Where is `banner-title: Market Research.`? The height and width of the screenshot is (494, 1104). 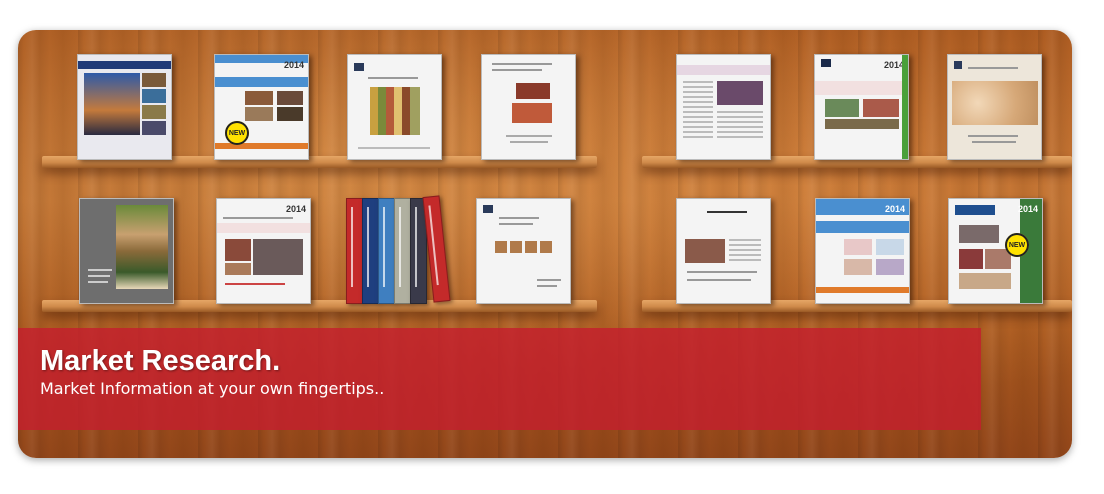
banner-title: Market Research. is located at coordinates (160, 361).